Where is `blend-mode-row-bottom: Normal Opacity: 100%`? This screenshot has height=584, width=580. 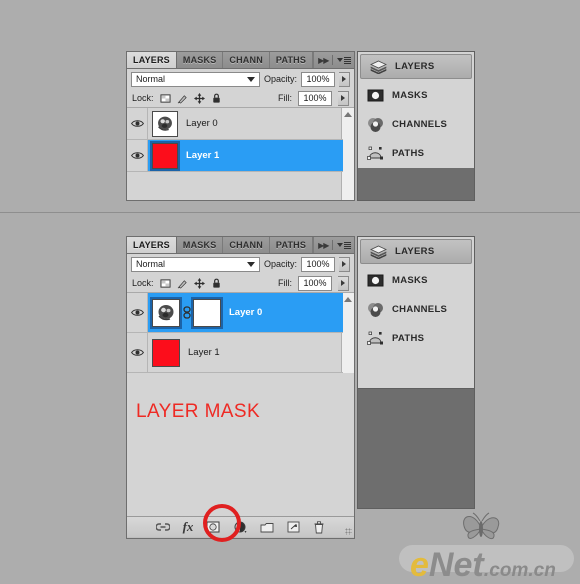 blend-mode-row-bottom: Normal Opacity: 100% is located at coordinates (240, 264).